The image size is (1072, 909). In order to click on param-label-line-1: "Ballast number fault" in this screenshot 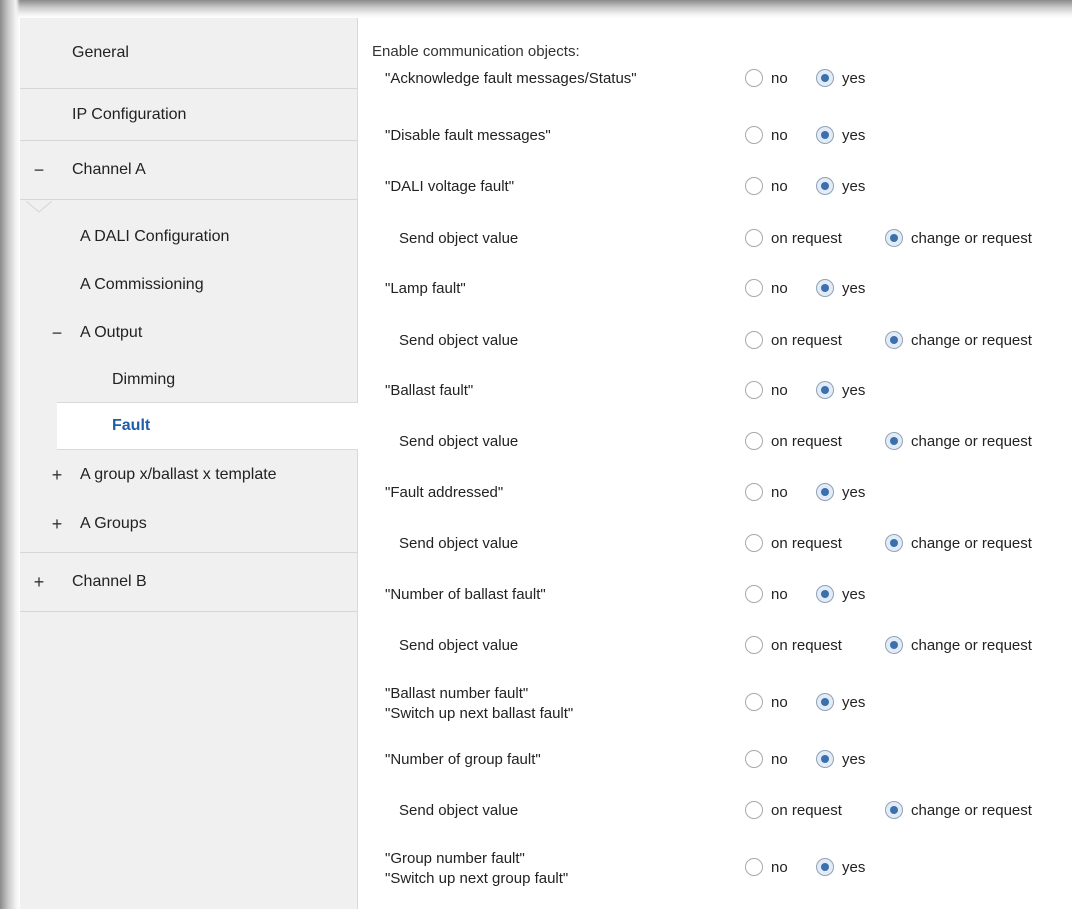, I will do `click(457, 693)`.